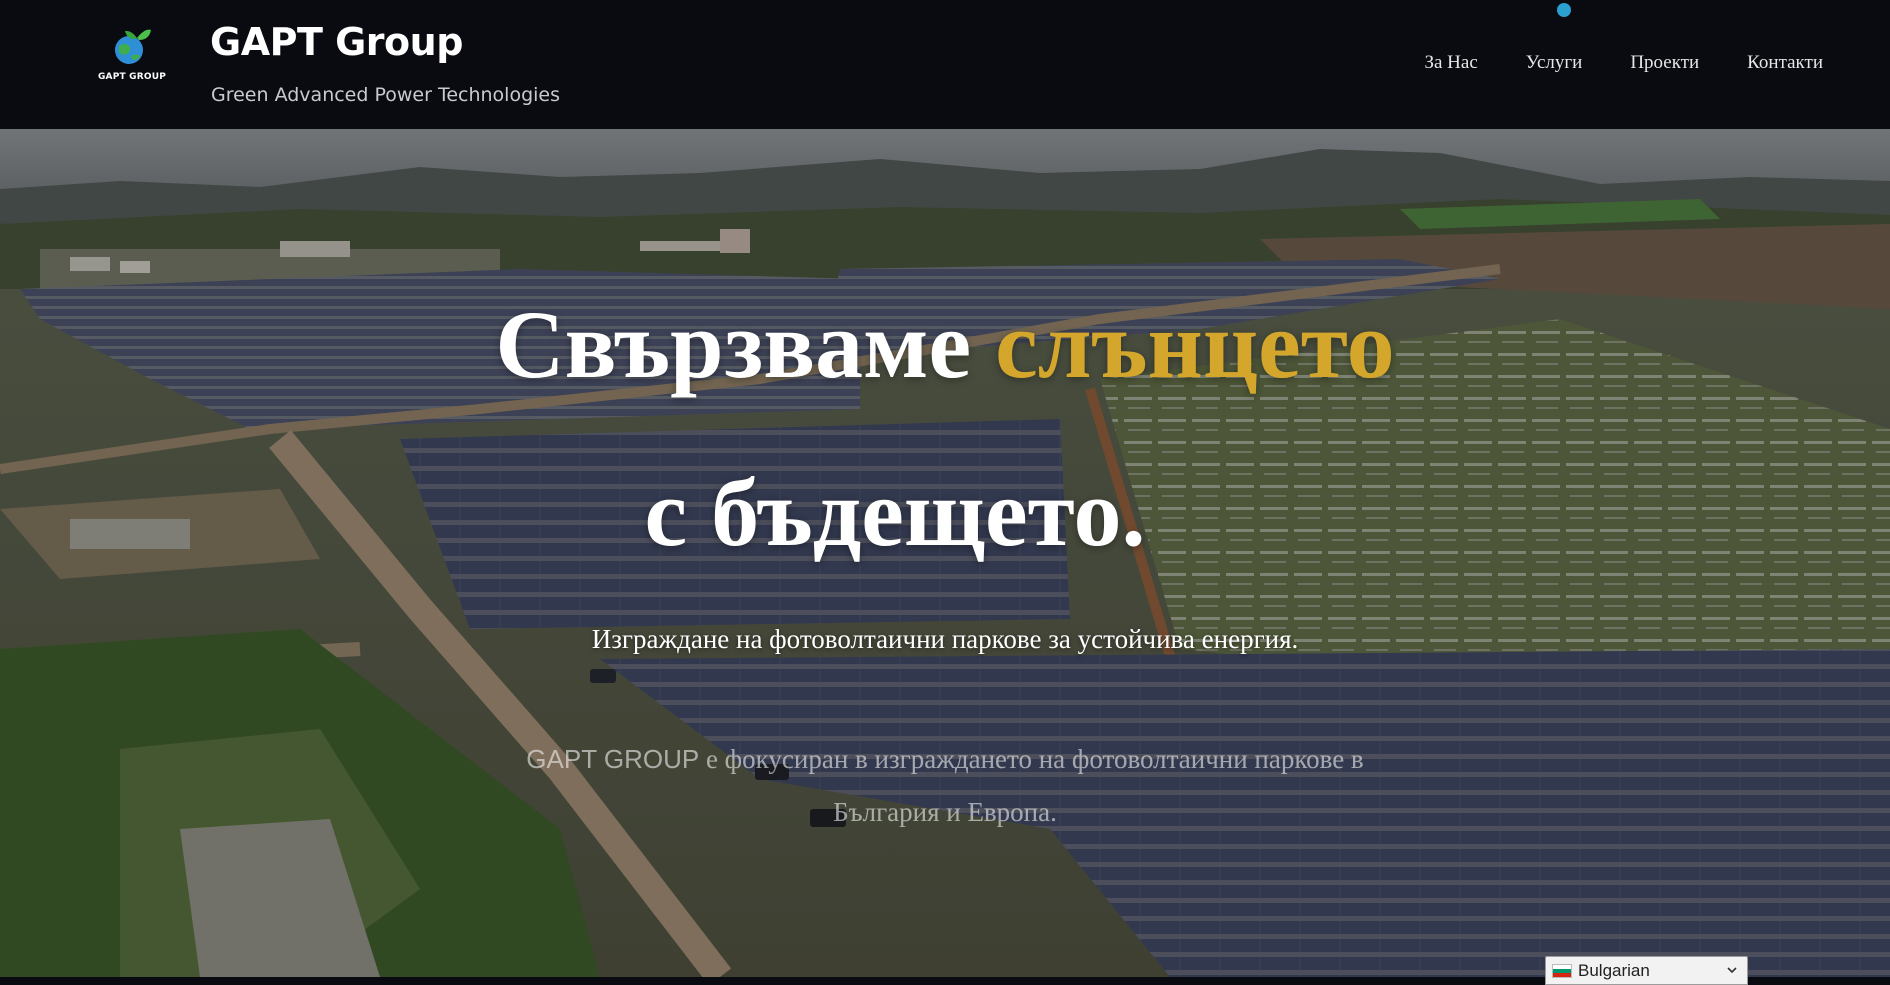  What do you see at coordinates (386, 95) in the screenshot?
I see `site-tagline: Green Advanced Power Technologies` at bounding box center [386, 95].